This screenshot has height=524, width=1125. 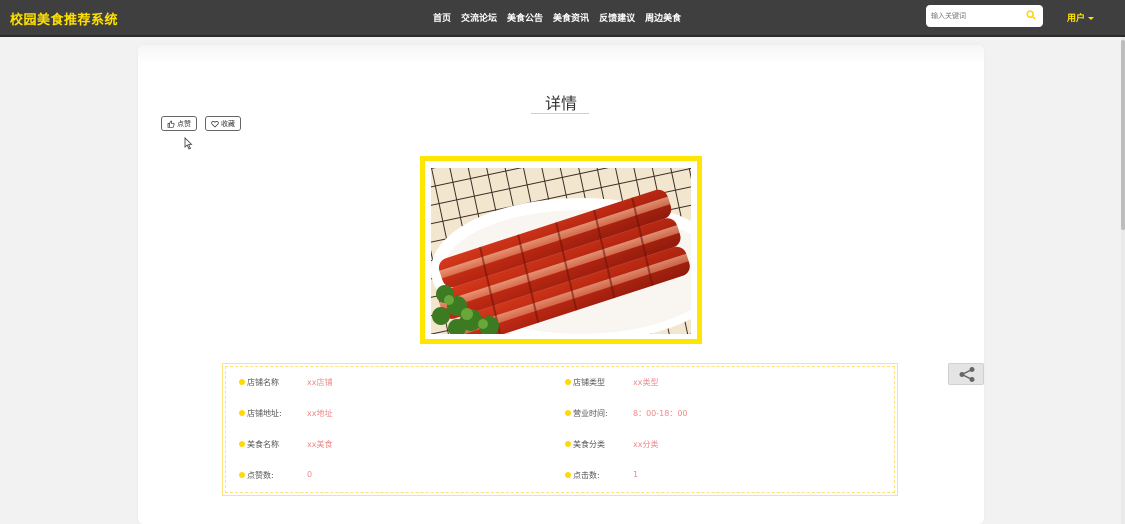 I want to click on shop-name-value: xx店铺, so click(x=320, y=382).